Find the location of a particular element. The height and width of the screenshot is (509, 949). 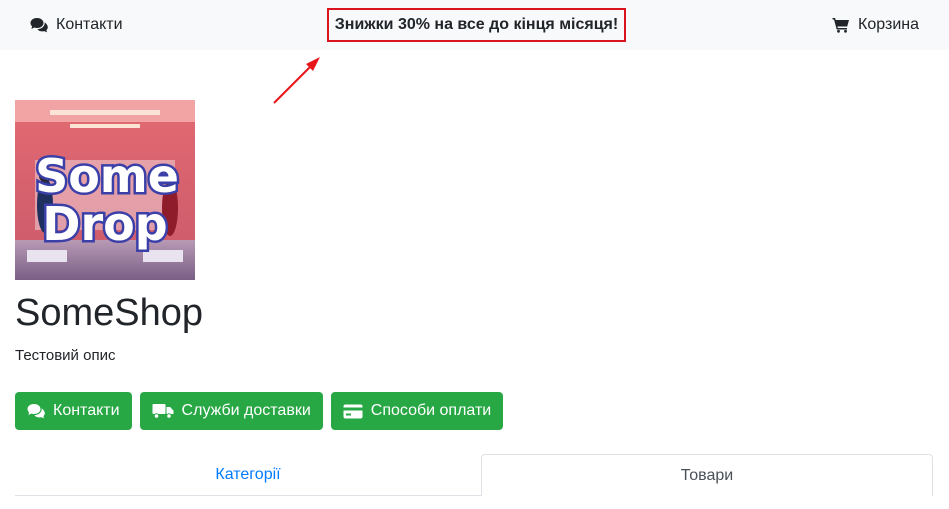

credit-card-icon is located at coordinates (353, 411).